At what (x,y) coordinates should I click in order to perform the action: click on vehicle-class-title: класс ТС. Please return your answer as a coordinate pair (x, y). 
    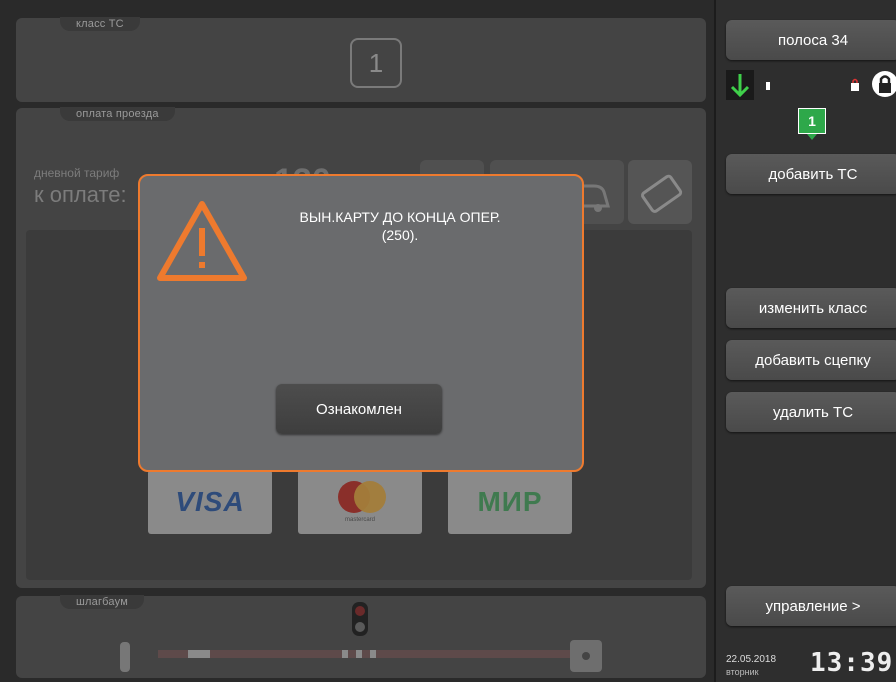
    Looking at the image, I should click on (100, 24).